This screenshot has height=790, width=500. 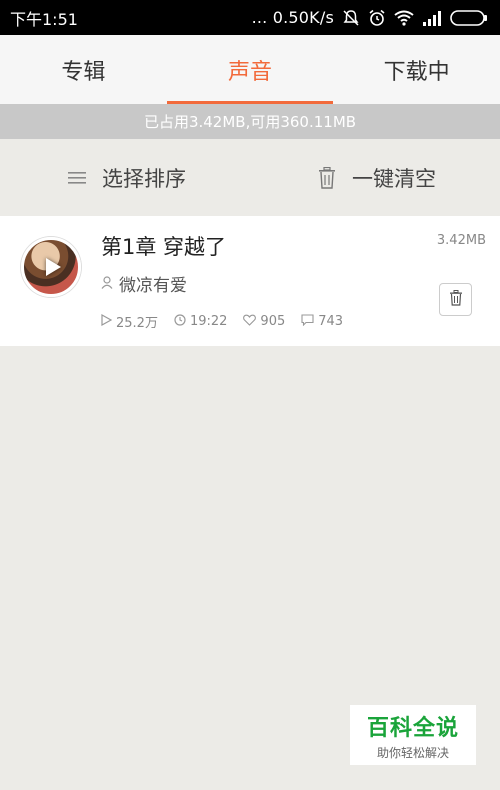 I want to click on author-name: 微凉有爱, so click(x=153, y=286).